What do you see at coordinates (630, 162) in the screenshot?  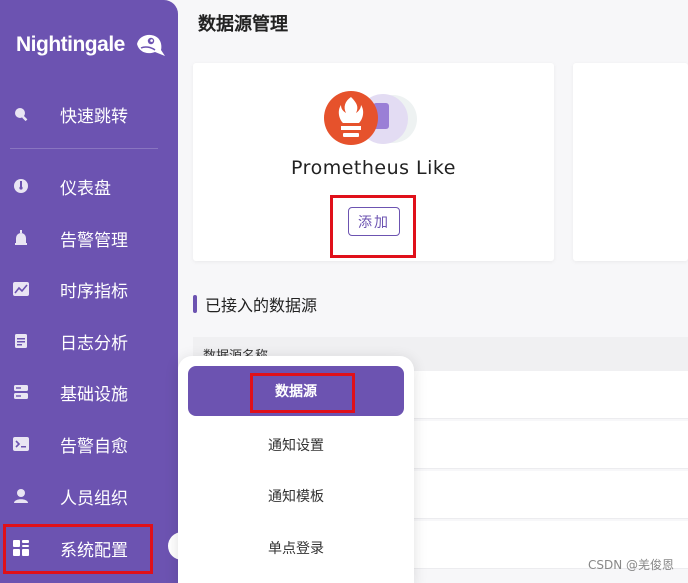 I see `datasource-card-next` at bounding box center [630, 162].